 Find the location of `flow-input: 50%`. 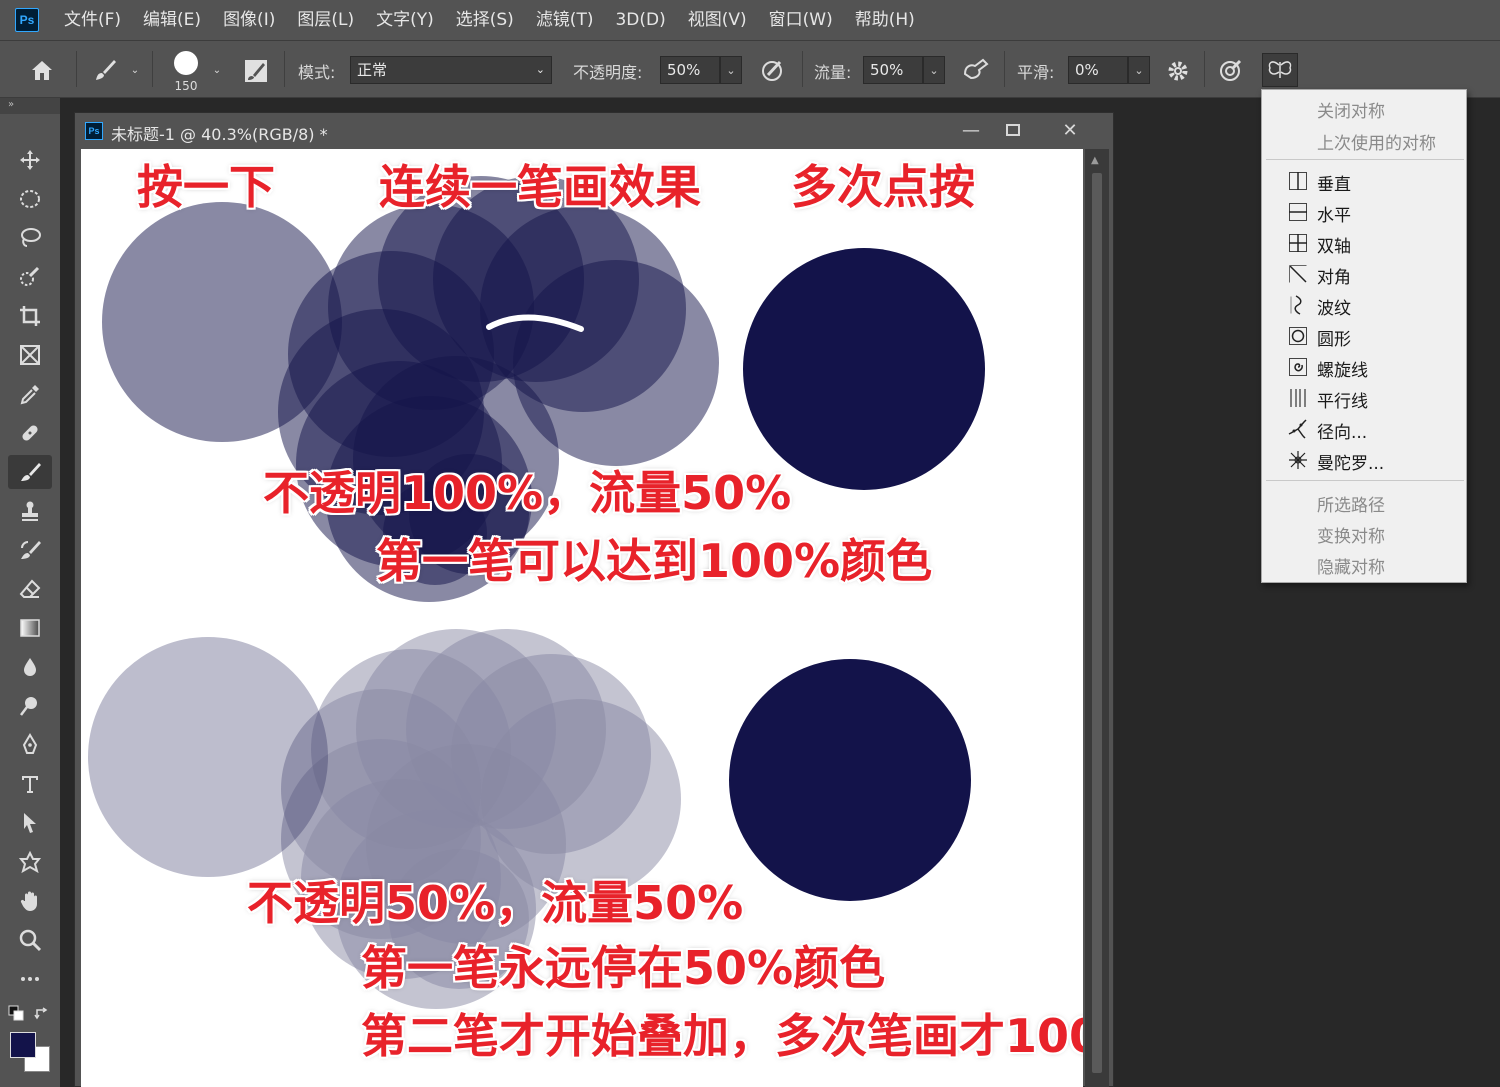

flow-input: 50% is located at coordinates (893, 70).